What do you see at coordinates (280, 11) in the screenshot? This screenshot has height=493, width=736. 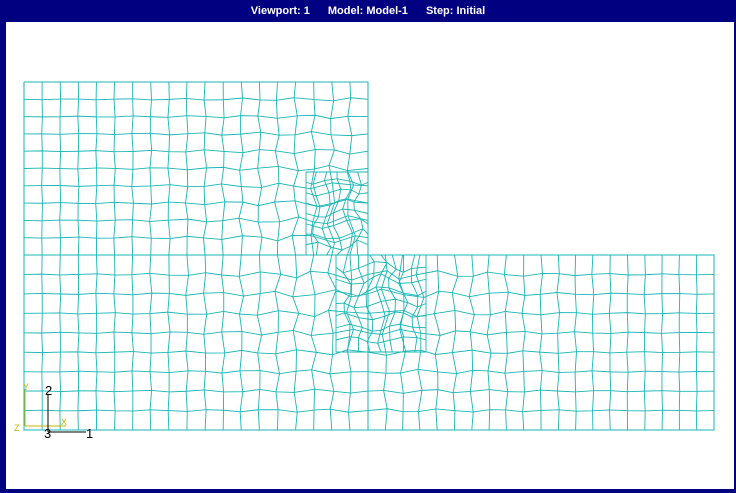 I see `viewport-label: Viewport: 1` at bounding box center [280, 11].